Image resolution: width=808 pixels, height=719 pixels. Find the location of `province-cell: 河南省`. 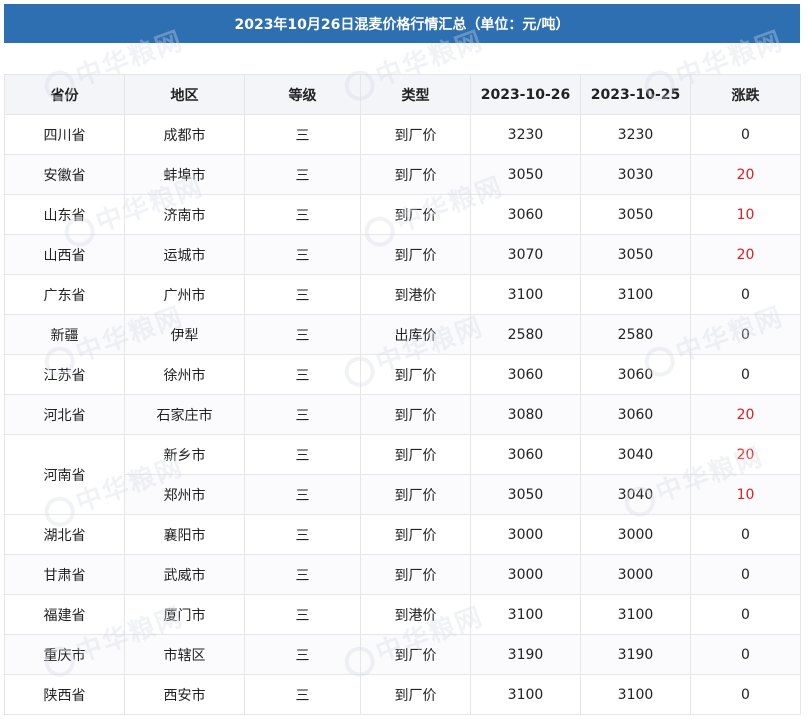

province-cell: 河南省 is located at coordinates (64, 474).